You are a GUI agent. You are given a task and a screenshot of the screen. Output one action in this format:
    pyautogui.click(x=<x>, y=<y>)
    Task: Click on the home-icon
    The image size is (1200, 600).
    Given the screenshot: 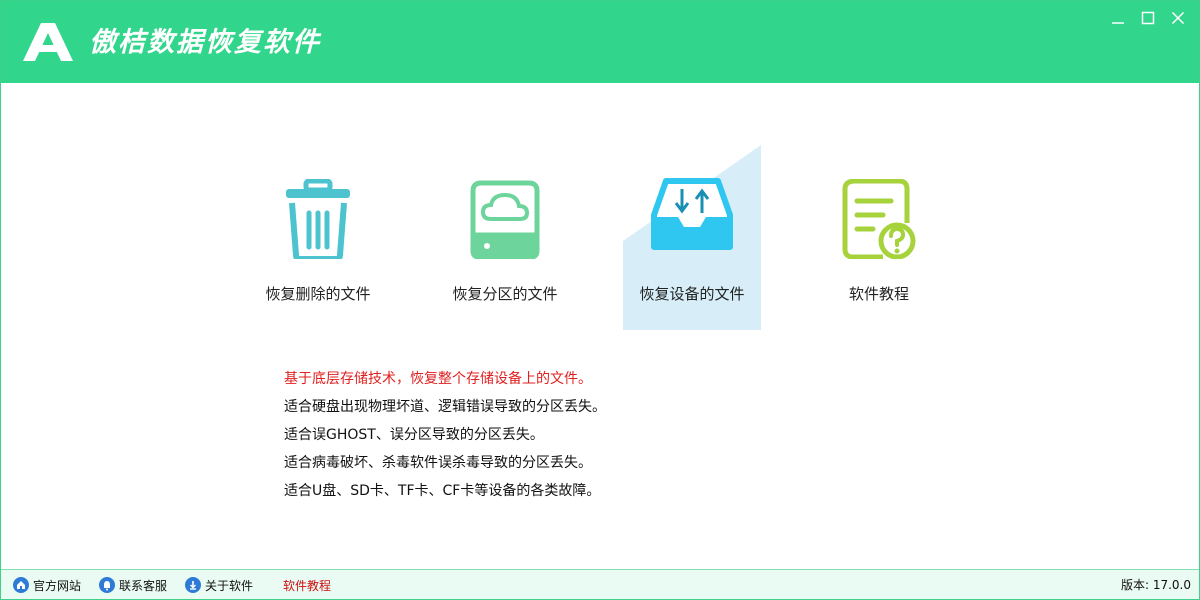 What is the action you would take?
    pyautogui.click(x=21, y=585)
    